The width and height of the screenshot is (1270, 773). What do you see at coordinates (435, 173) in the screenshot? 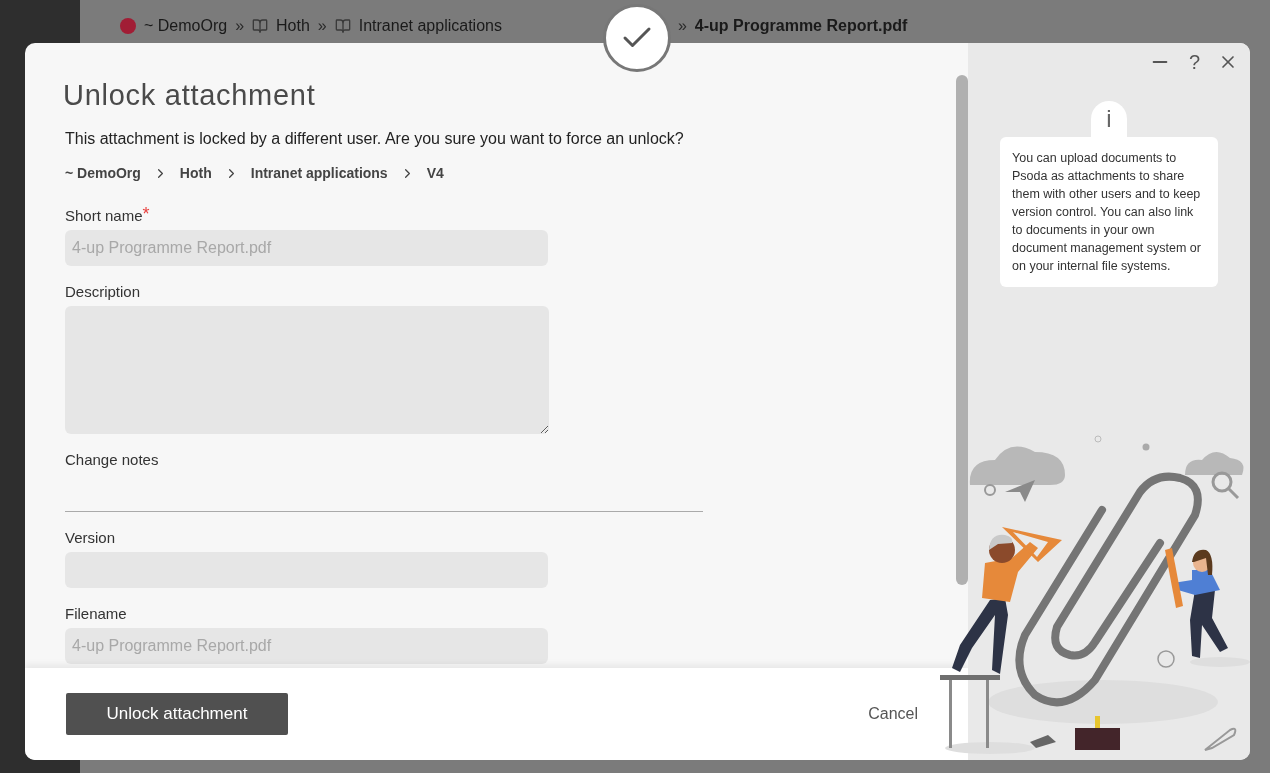
I see `path-link: V4` at bounding box center [435, 173].